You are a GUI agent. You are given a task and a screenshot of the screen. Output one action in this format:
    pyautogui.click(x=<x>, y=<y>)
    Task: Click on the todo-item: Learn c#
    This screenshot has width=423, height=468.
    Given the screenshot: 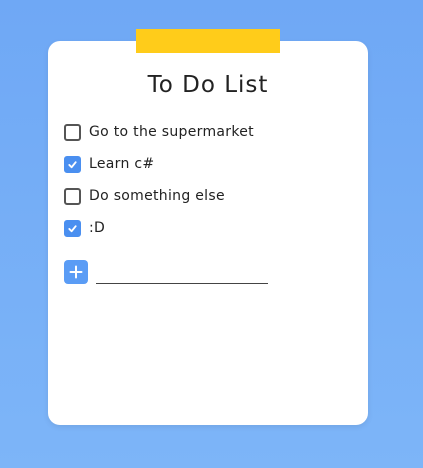 What is the action you would take?
    pyautogui.click(x=159, y=164)
    